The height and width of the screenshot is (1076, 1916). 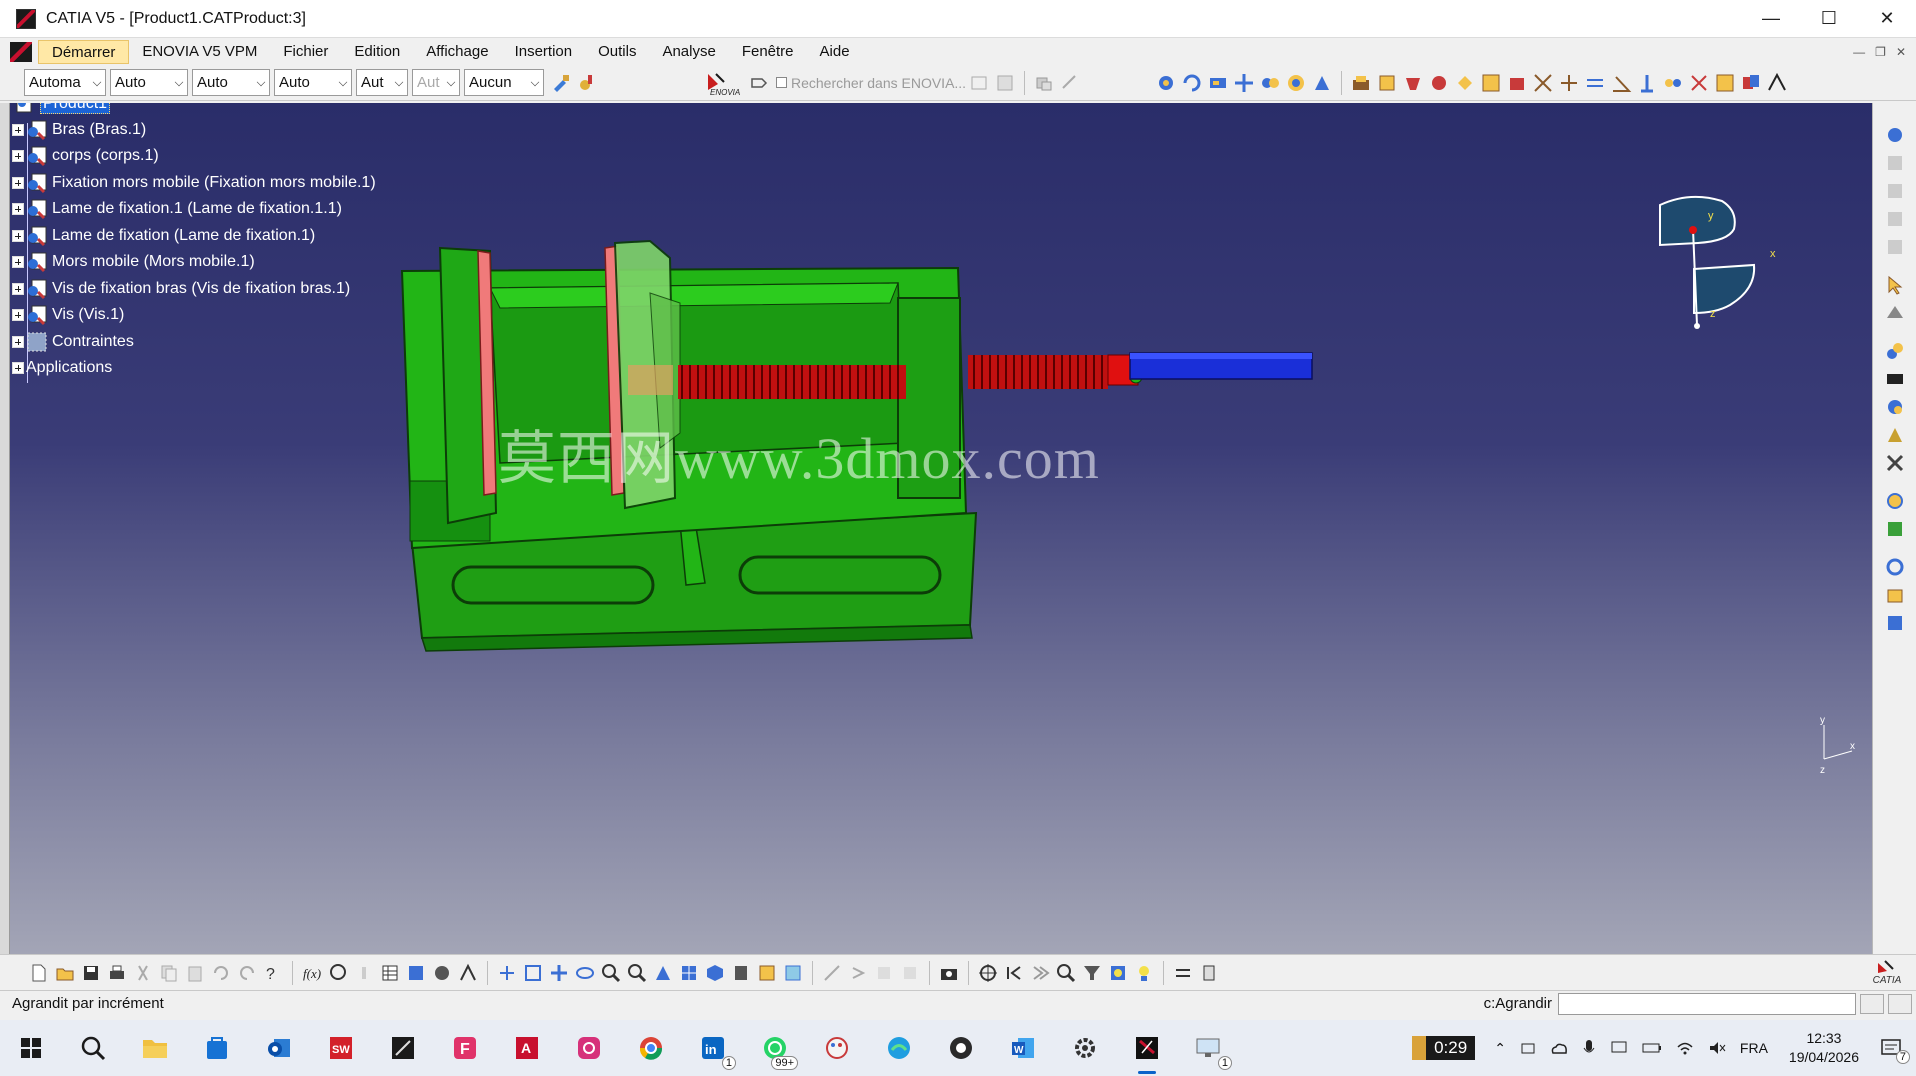 I want to click on point-type-select: Auto, so click(x=313, y=82).